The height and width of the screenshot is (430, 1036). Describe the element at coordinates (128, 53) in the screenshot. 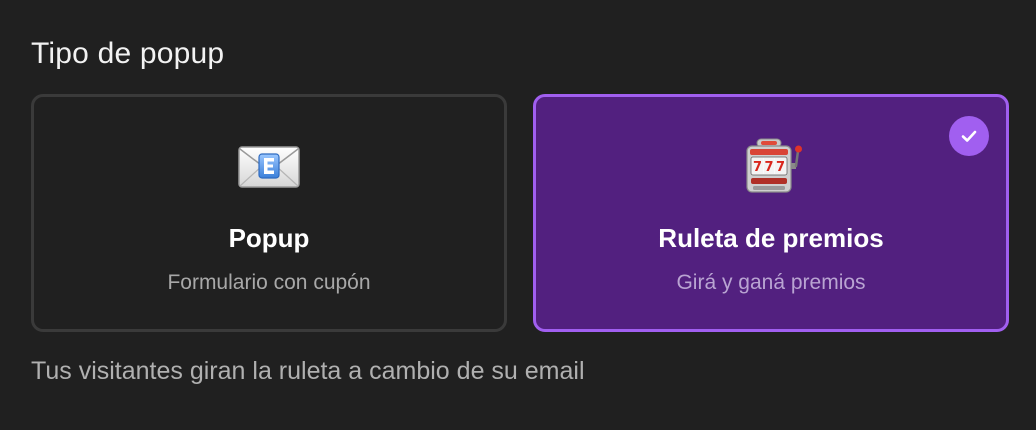

I see `section-title: Tipo de popup` at that location.